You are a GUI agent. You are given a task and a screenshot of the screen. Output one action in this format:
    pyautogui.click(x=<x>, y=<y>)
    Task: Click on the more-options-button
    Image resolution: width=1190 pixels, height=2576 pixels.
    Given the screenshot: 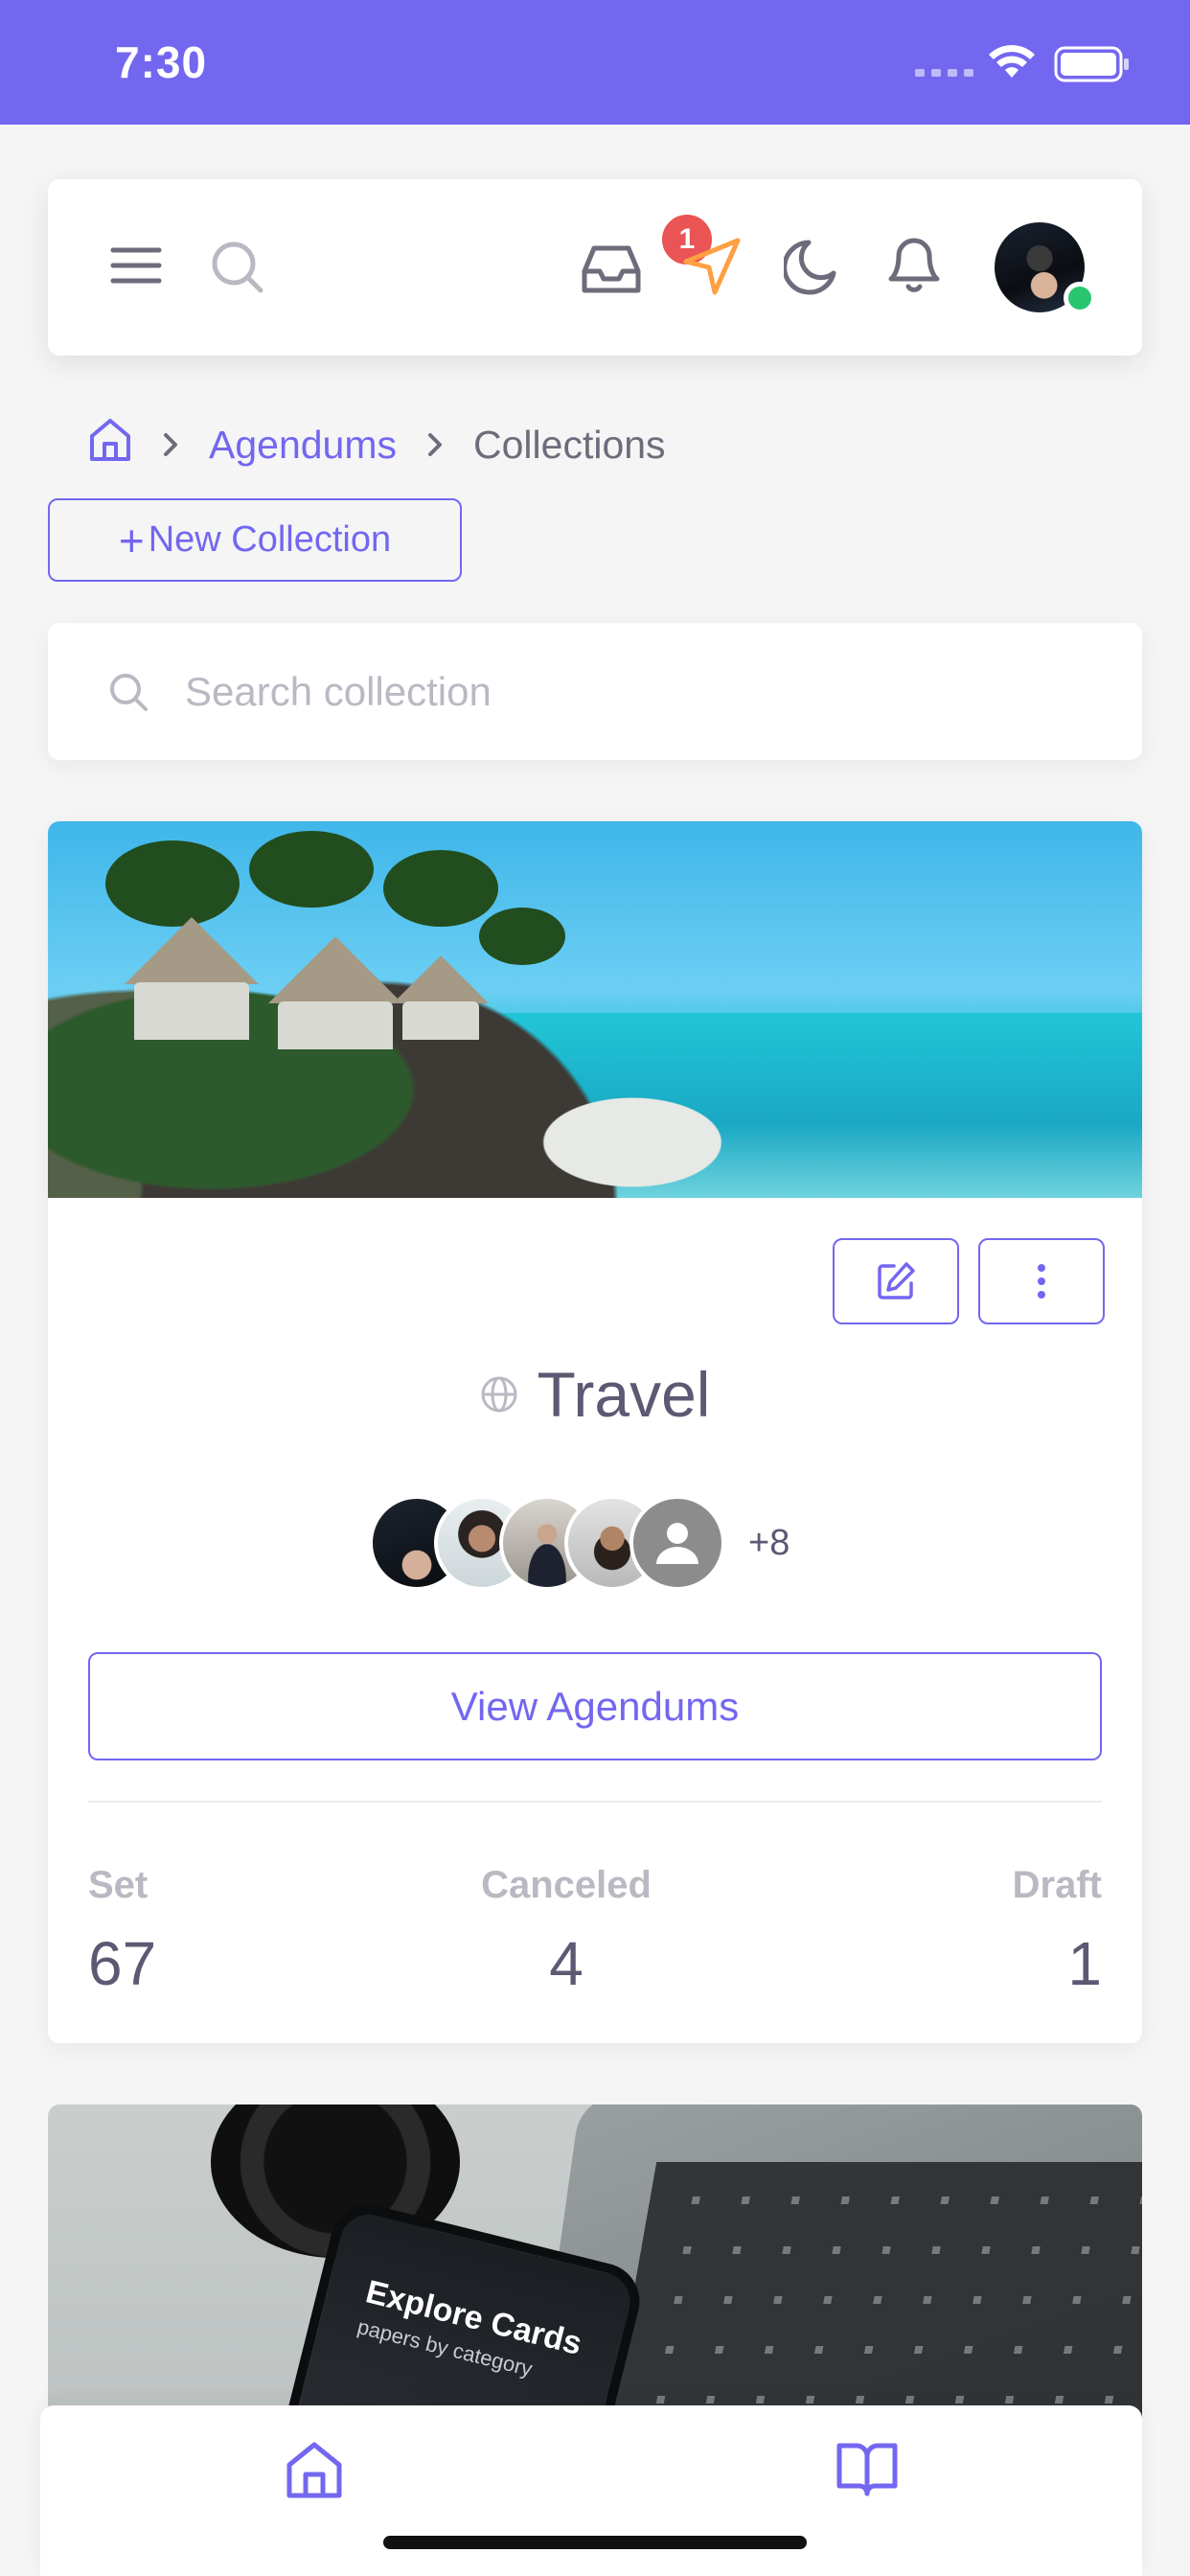 What is the action you would take?
    pyautogui.click(x=1041, y=1281)
    